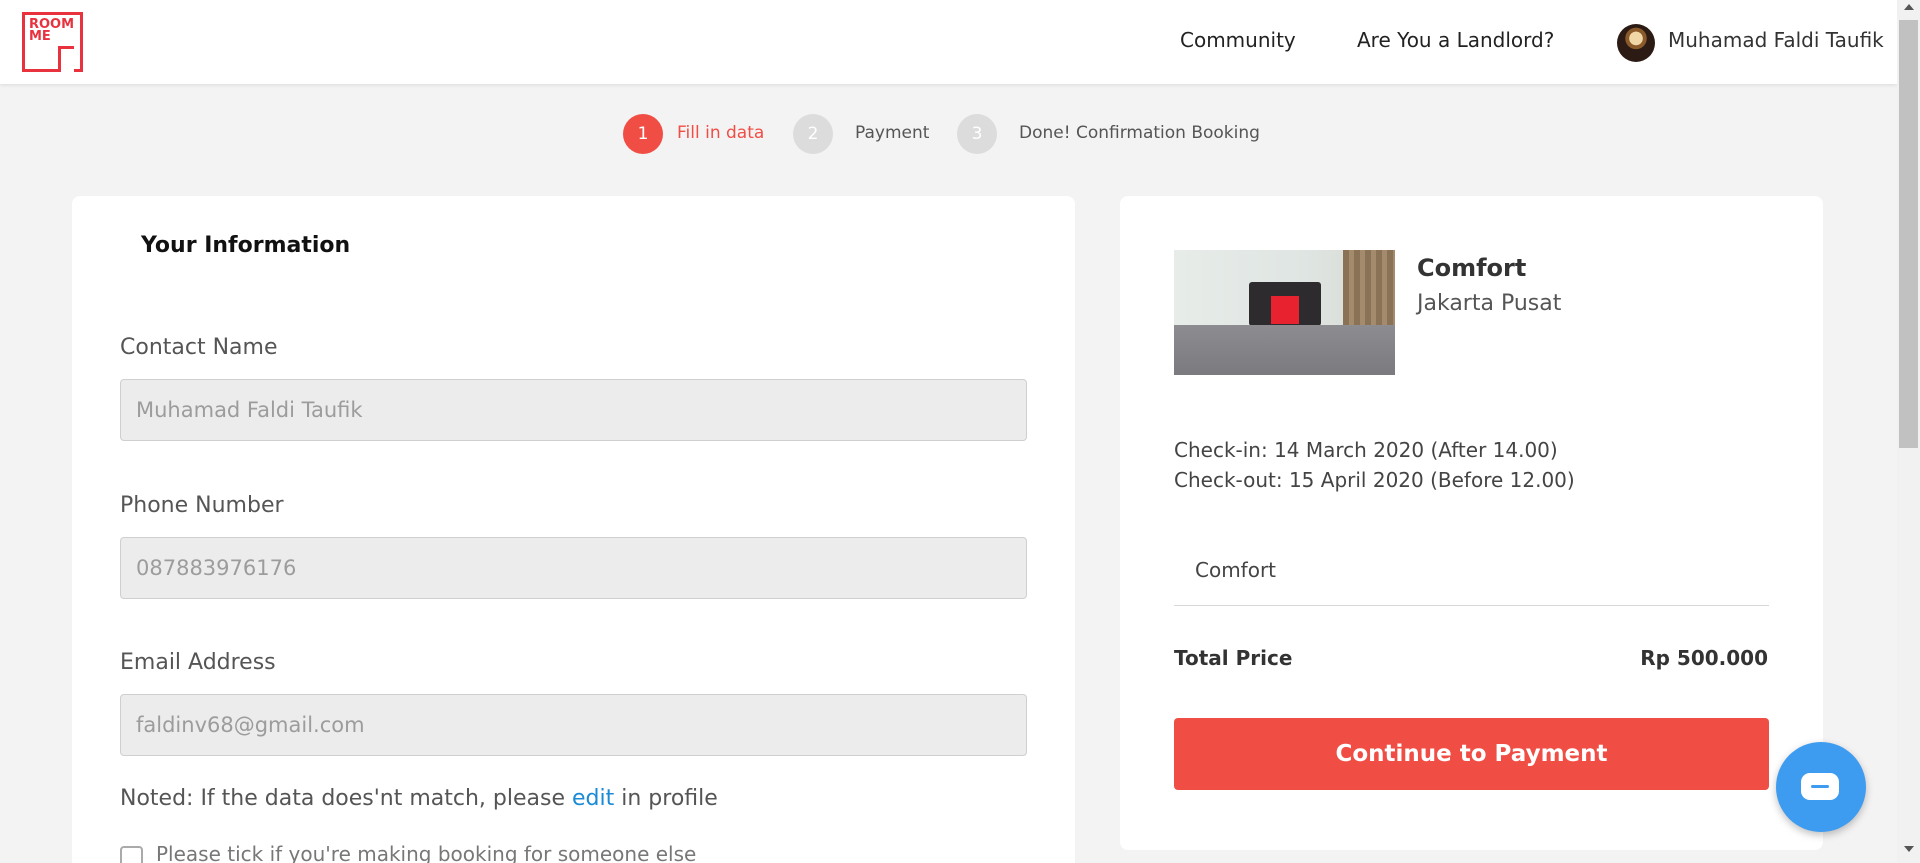 This screenshot has height=863, width=1920. I want to click on step-3-label: Done! Confirmation Booking, so click(1139, 133).